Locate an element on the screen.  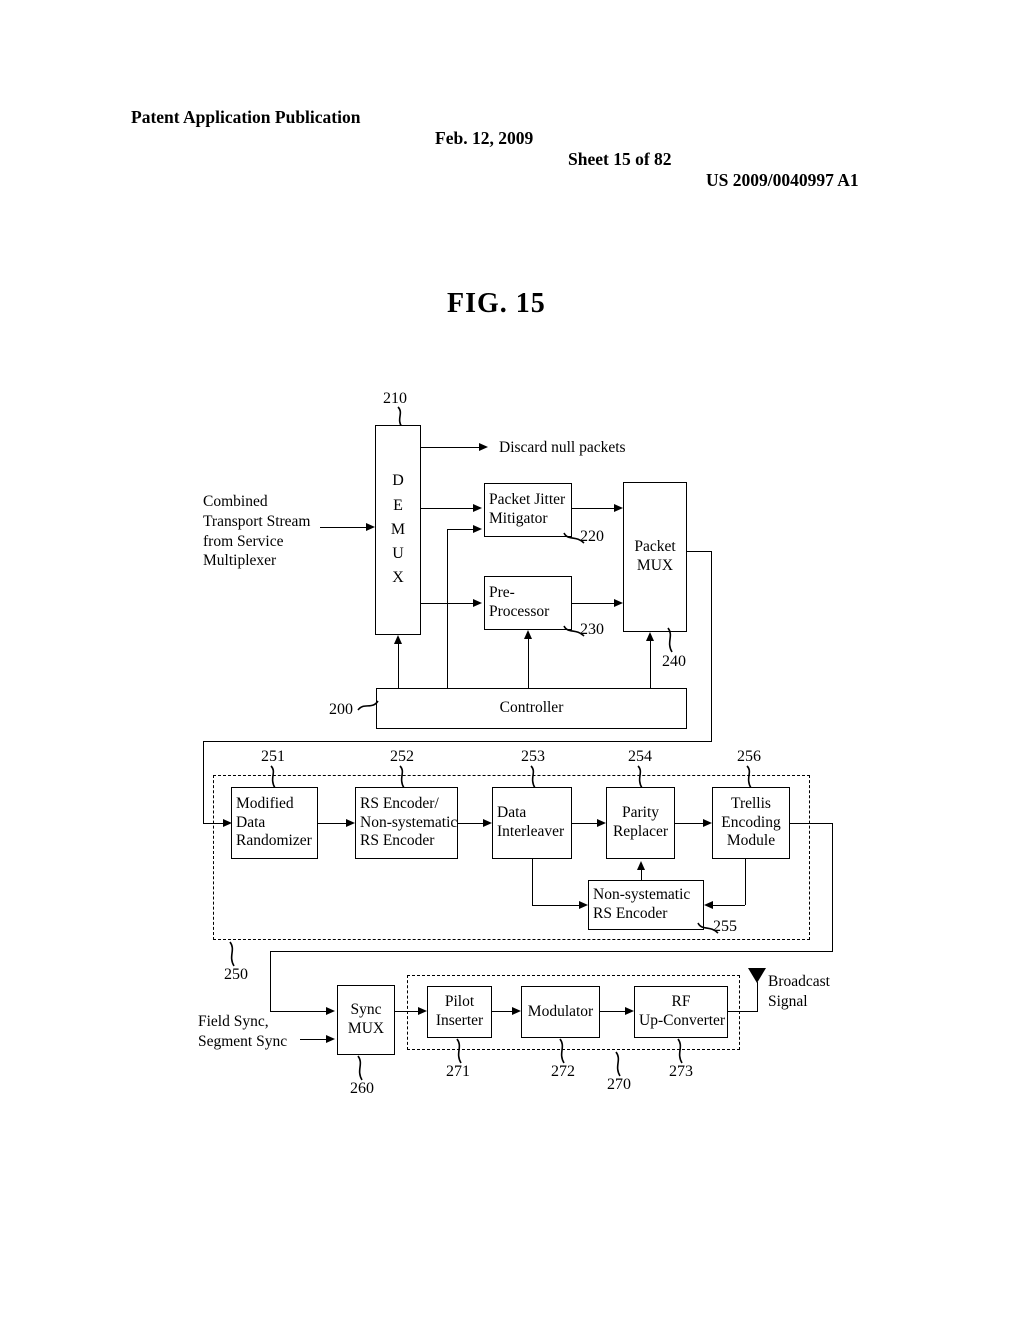
wire-pilot-to-modulator is located at coordinates (502, 1011).